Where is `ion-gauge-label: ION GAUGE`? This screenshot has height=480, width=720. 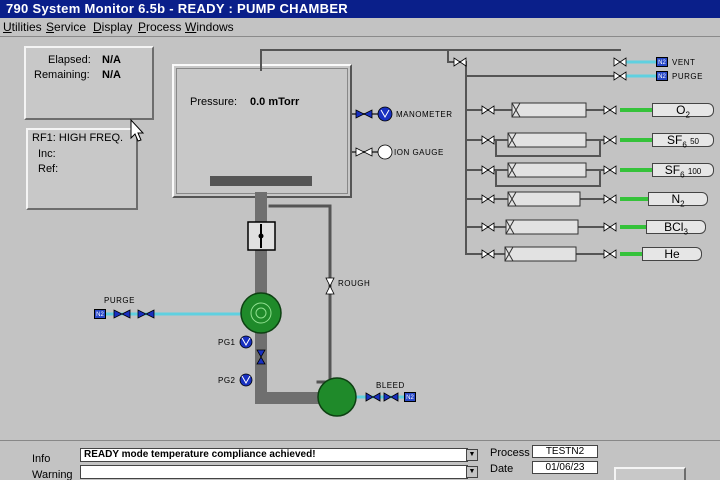
ion-gauge-label: ION GAUGE is located at coordinates (419, 152).